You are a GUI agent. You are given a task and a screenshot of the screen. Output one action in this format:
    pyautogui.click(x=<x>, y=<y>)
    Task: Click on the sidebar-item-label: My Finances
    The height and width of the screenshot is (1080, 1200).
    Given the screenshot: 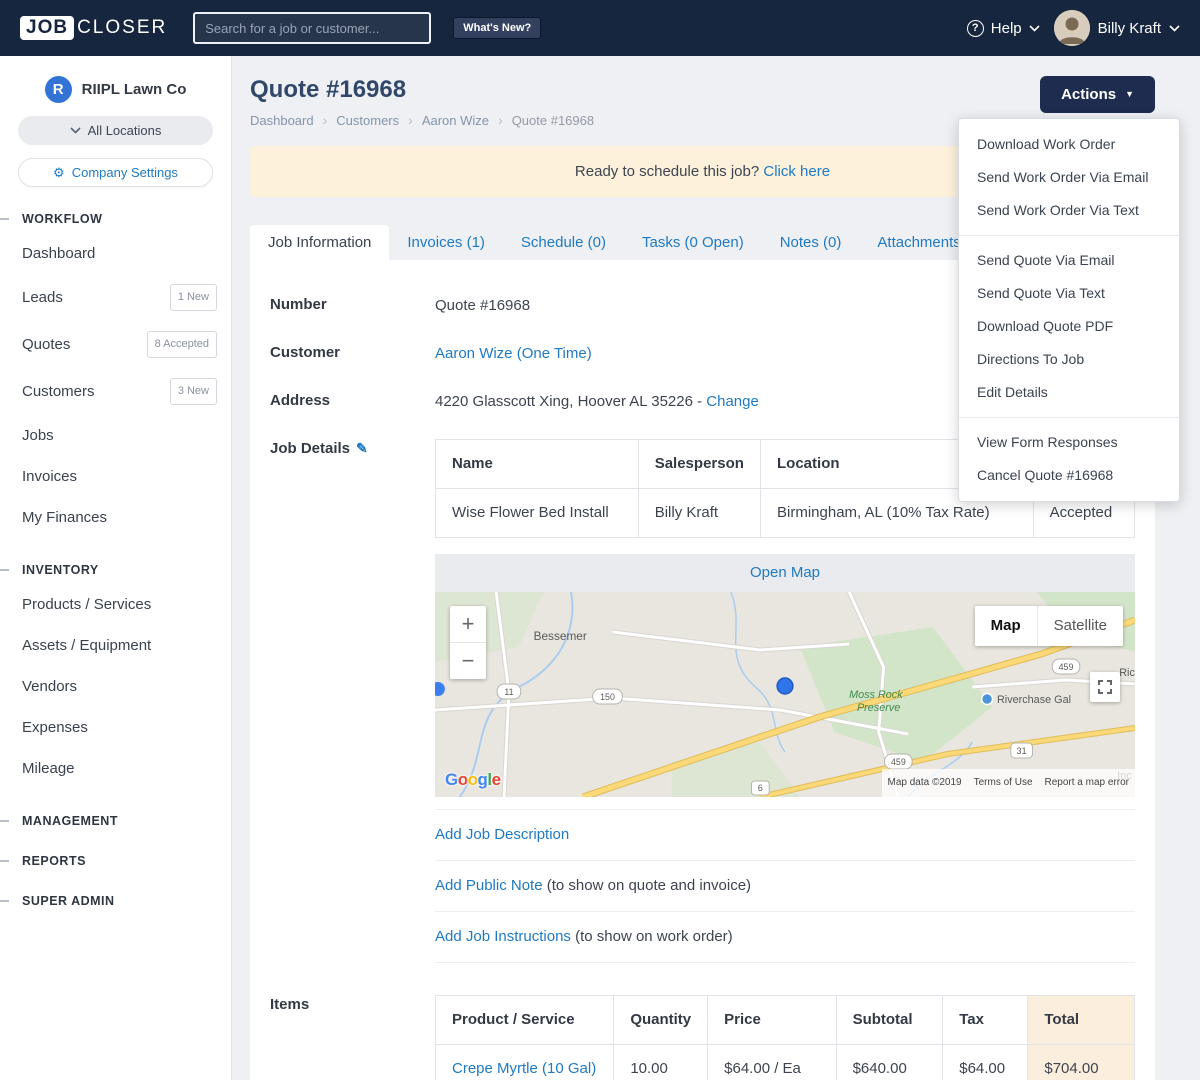 What is the action you would take?
    pyautogui.click(x=65, y=517)
    